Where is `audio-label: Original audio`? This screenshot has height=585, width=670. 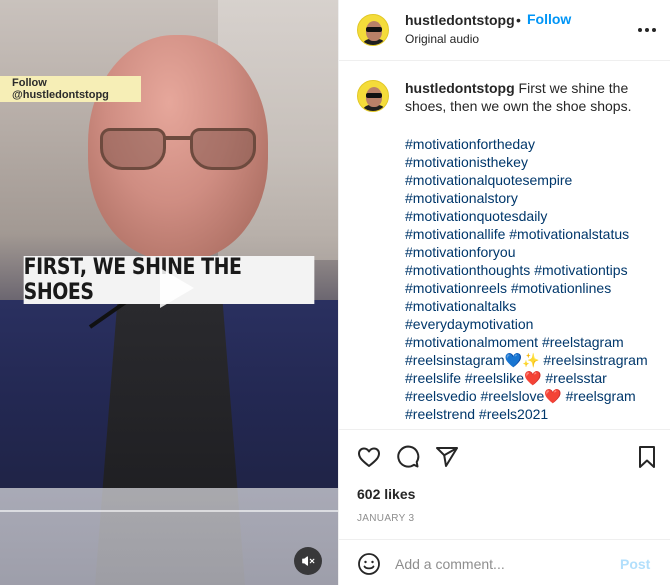 audio-label: Original audio is located at coordinates (442, 39).